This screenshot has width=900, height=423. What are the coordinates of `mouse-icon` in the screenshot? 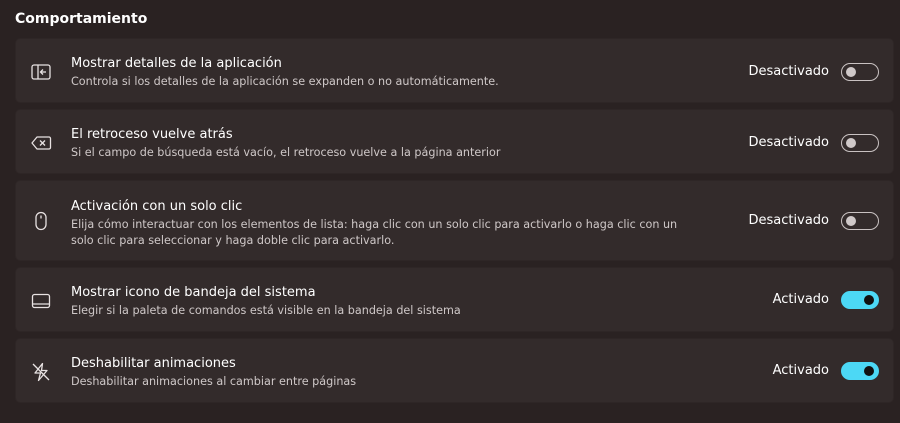 It's located at (41, 221).